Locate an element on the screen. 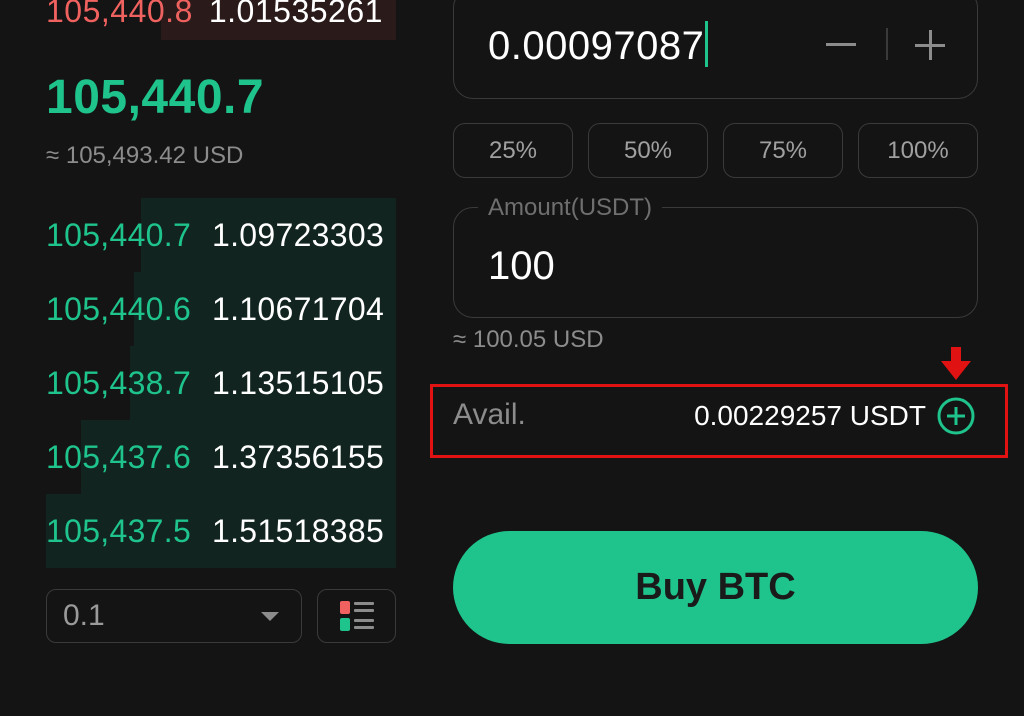  amount-value: 100 is located at coordinates (521, 266).